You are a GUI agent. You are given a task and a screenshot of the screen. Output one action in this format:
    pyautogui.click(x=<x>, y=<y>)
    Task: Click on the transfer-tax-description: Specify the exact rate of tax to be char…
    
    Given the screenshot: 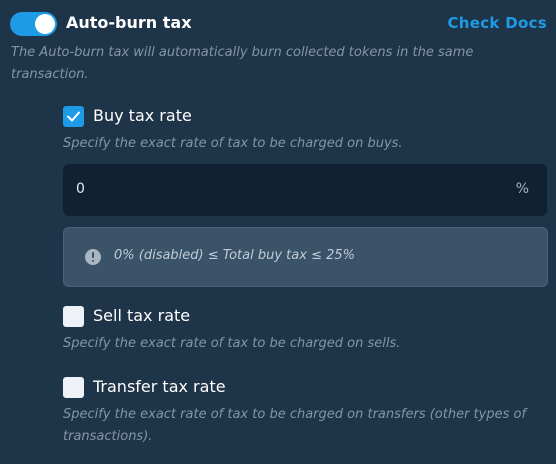 What is the action you would take?
    pyautogui.click(x=295, y=425)
    